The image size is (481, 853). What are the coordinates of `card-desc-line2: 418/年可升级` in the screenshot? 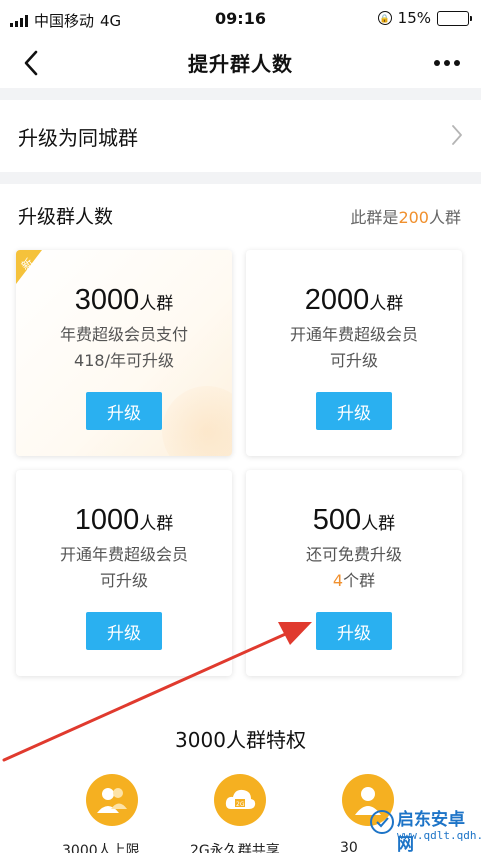 It's located at (124, 360).